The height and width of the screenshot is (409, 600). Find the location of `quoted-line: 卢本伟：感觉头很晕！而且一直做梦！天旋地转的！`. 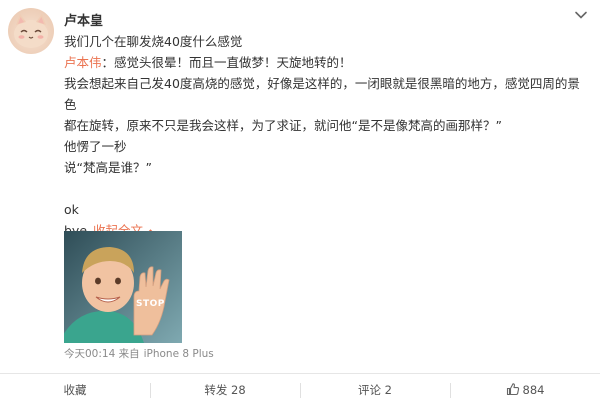

quoted-line: 卢本伟：感觉头很晕！而且一直做梦！天旋地转的！ is located at coordinates (327, 62).